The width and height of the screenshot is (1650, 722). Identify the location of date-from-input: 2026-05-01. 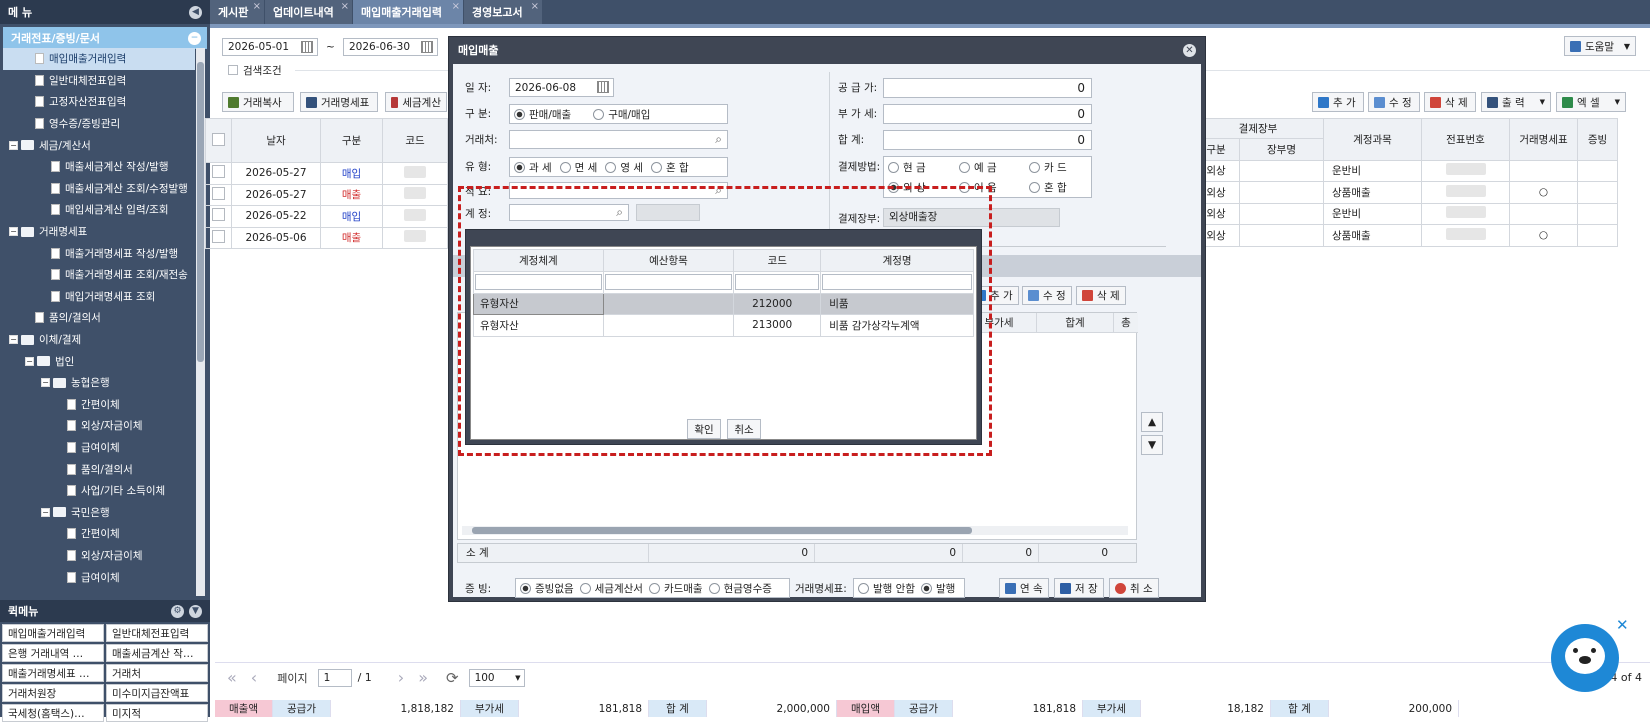
(270, 47).